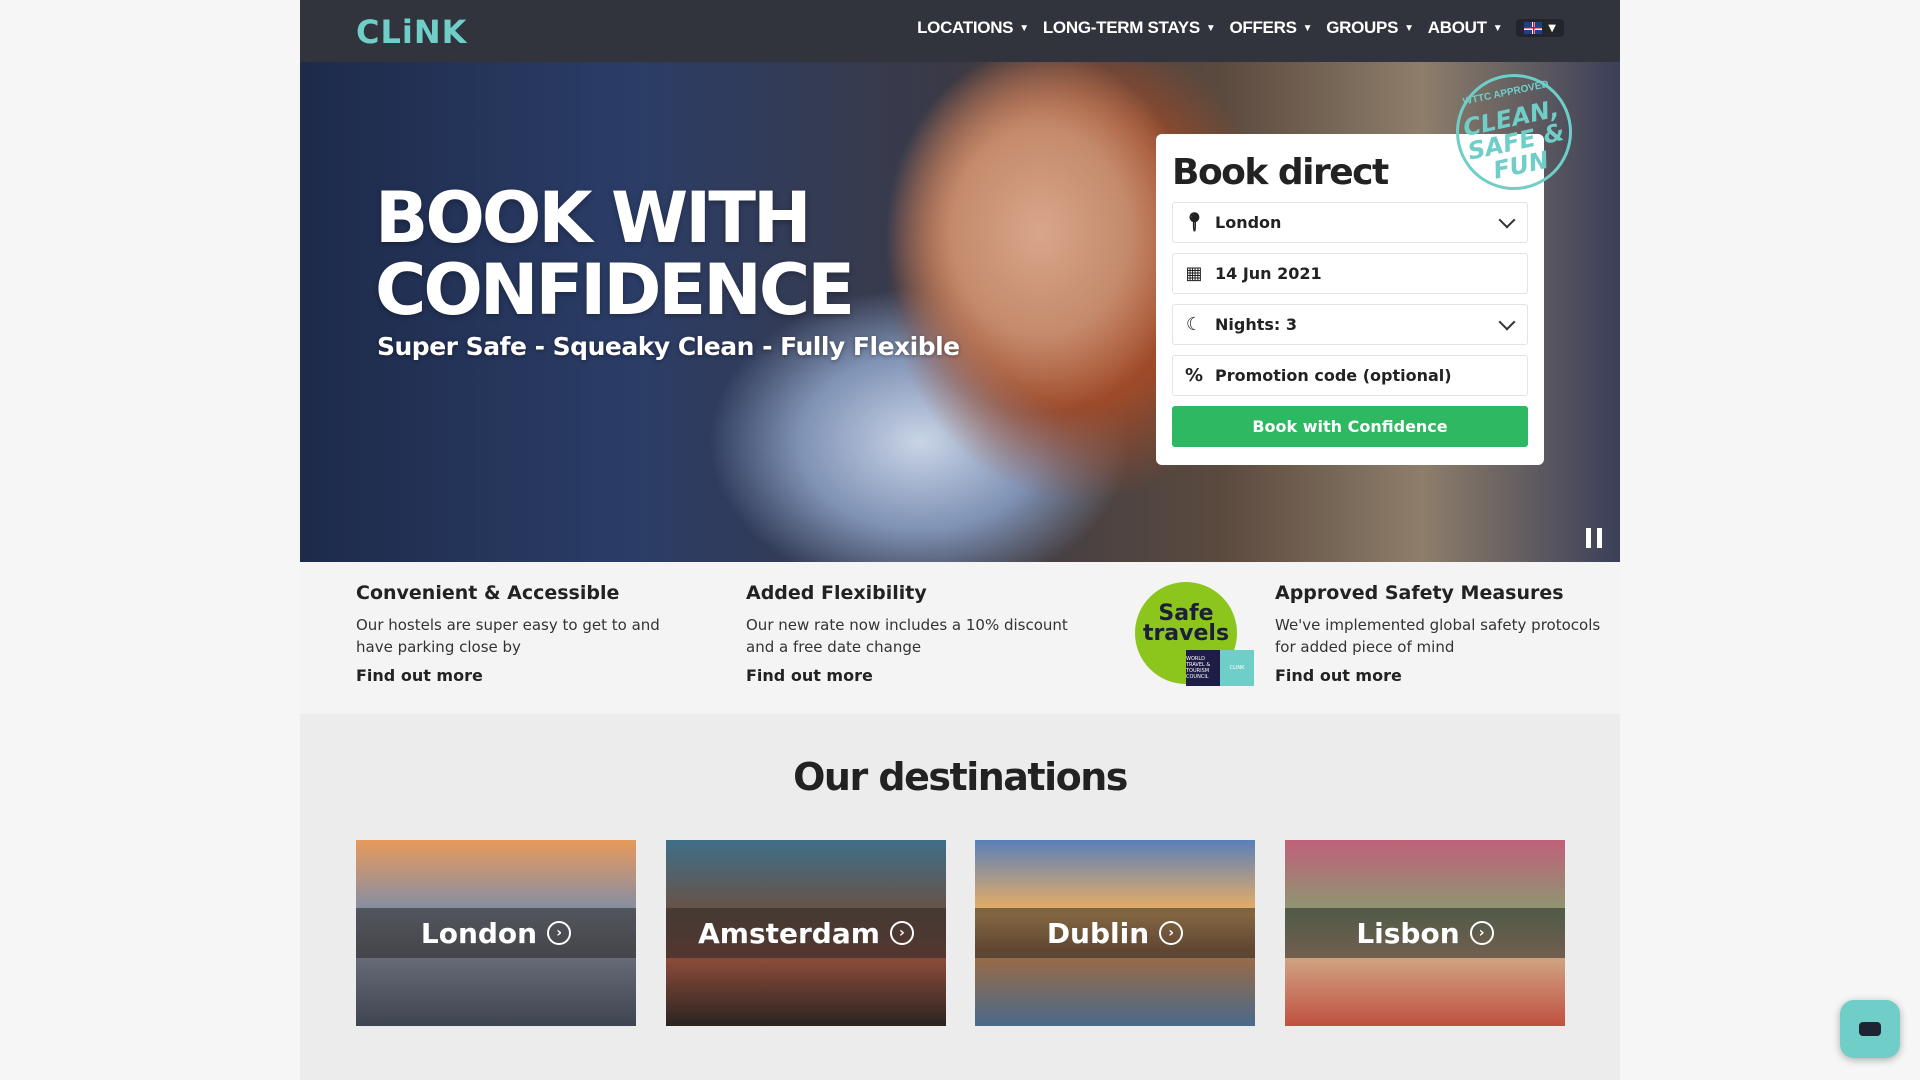 The height and width of the screenshot is (1080, 1920). I want to click on booking-title: Book direct, so click(1280, 172).